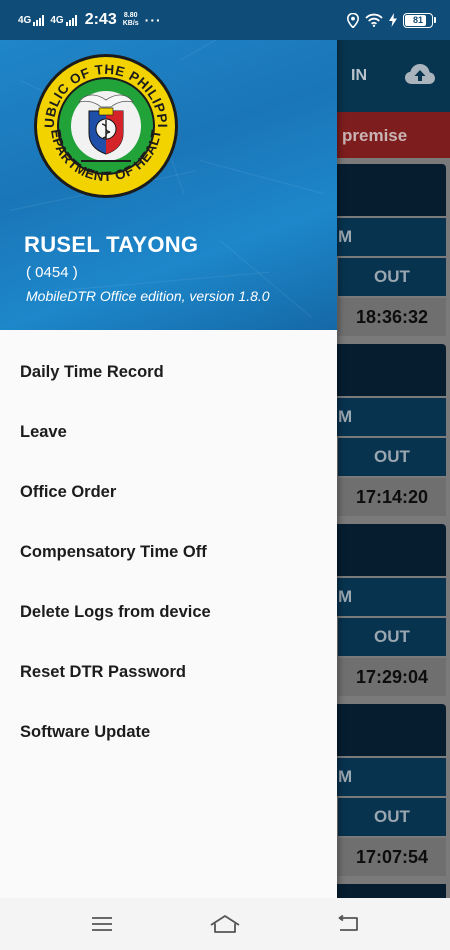 The height and width of the screenshot is (950, 450). What do you see at coordinates (374, 20) in the screenshot?
I see `wifi-icon` at bounding box center [374, 20].